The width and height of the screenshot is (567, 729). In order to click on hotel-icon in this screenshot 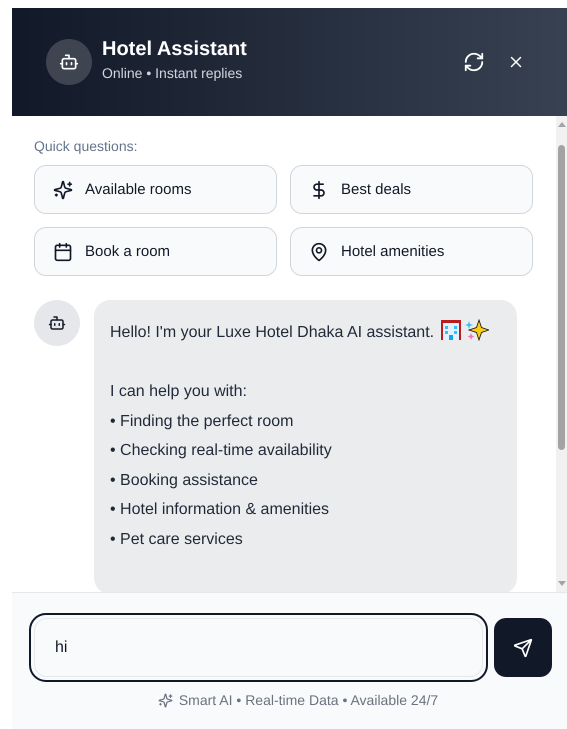, I will do `click(451, 330)`.